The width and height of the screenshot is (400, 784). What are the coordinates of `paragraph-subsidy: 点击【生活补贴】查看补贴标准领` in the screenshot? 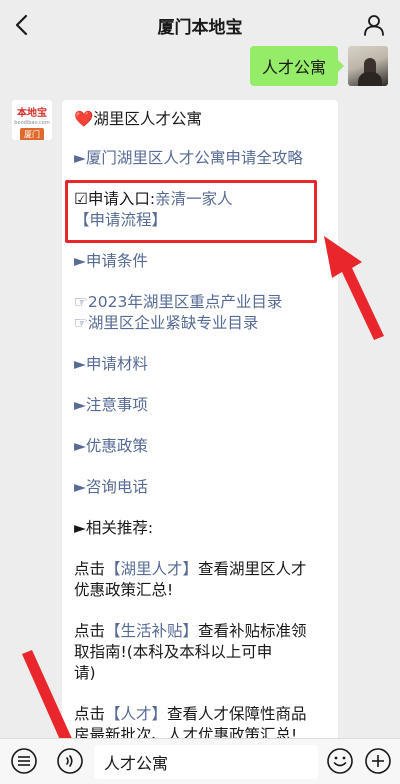 It's located at (200, 631).